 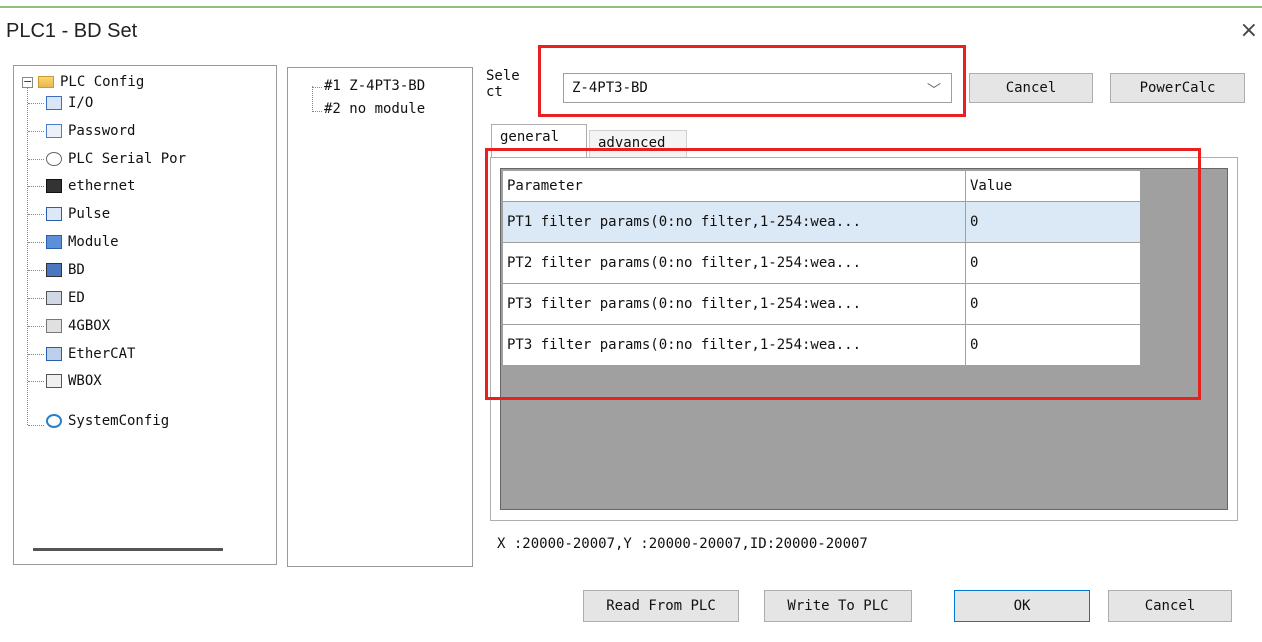 What do you see at coordinates (54, 214) in the screenshot?
I see `pulse-icon` at bounding box center [54, 214].